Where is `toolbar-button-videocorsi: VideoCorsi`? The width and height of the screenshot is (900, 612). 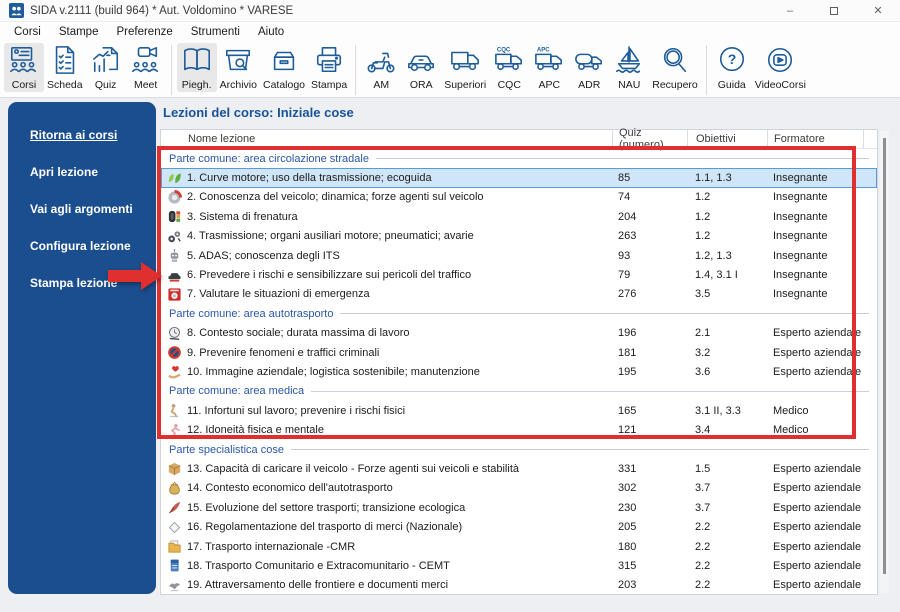
toolbar-button-videocorsi: VideoCorsi is located at coordinates (780, 67).